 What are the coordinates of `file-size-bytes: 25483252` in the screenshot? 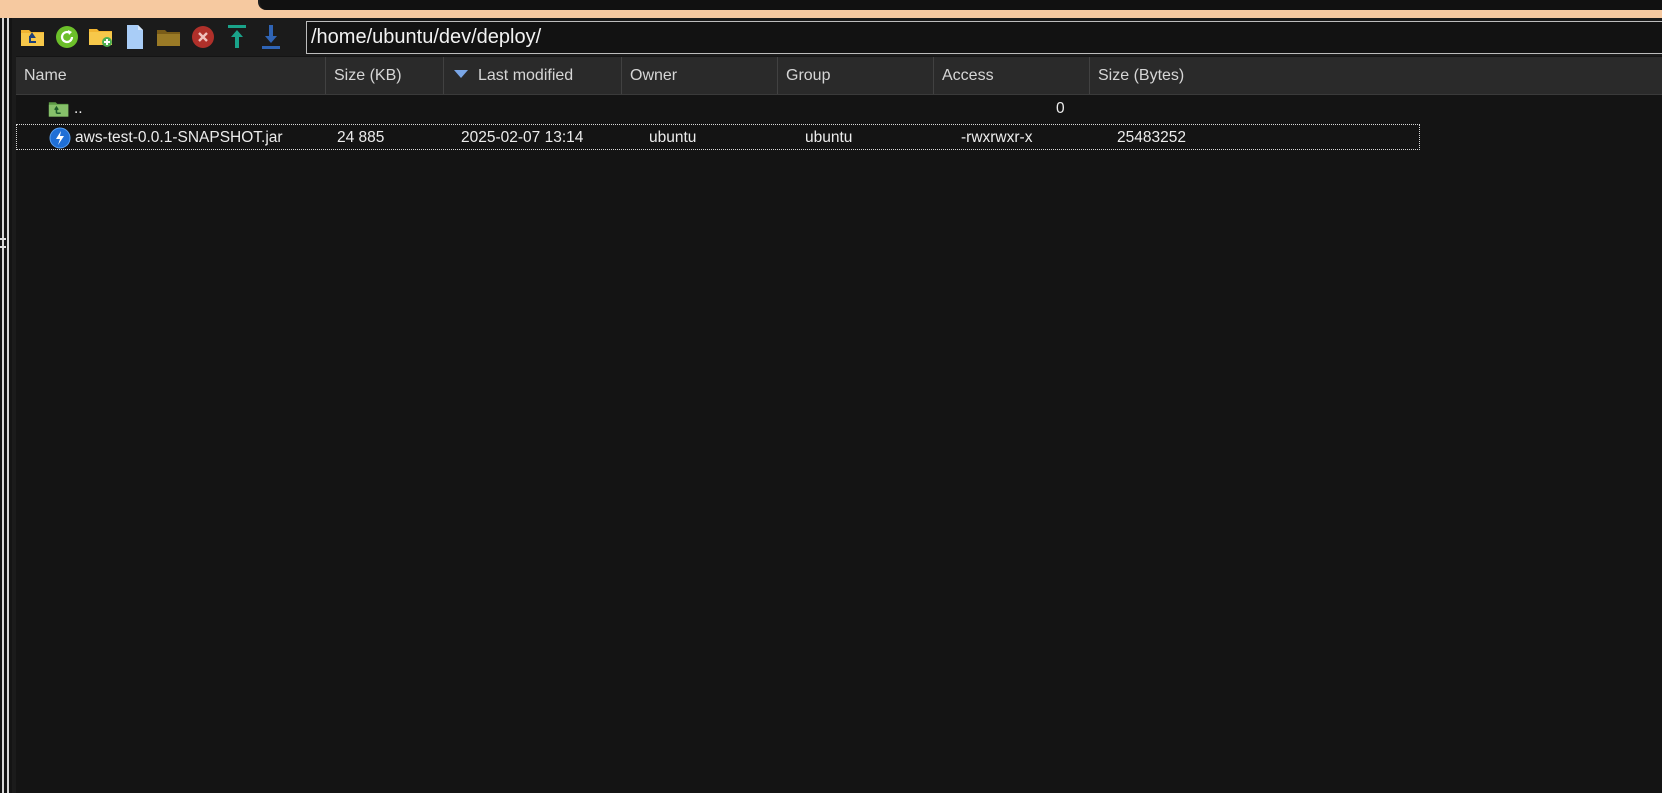 It's located at (1151, 137).